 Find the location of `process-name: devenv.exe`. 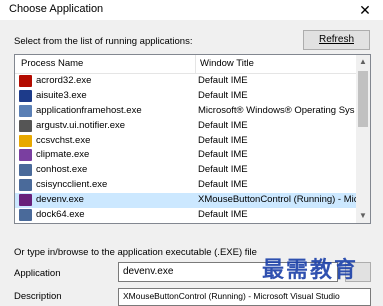

process-name: devenv.exe is located at coordinates (60, 200).